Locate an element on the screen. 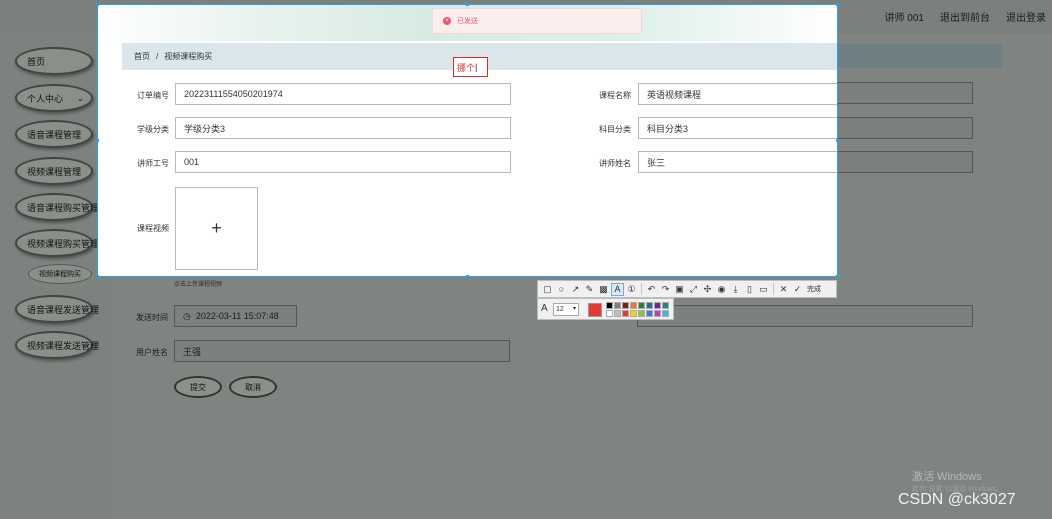  mosaic-icon: ▩ is located at coordinates (603, 289).